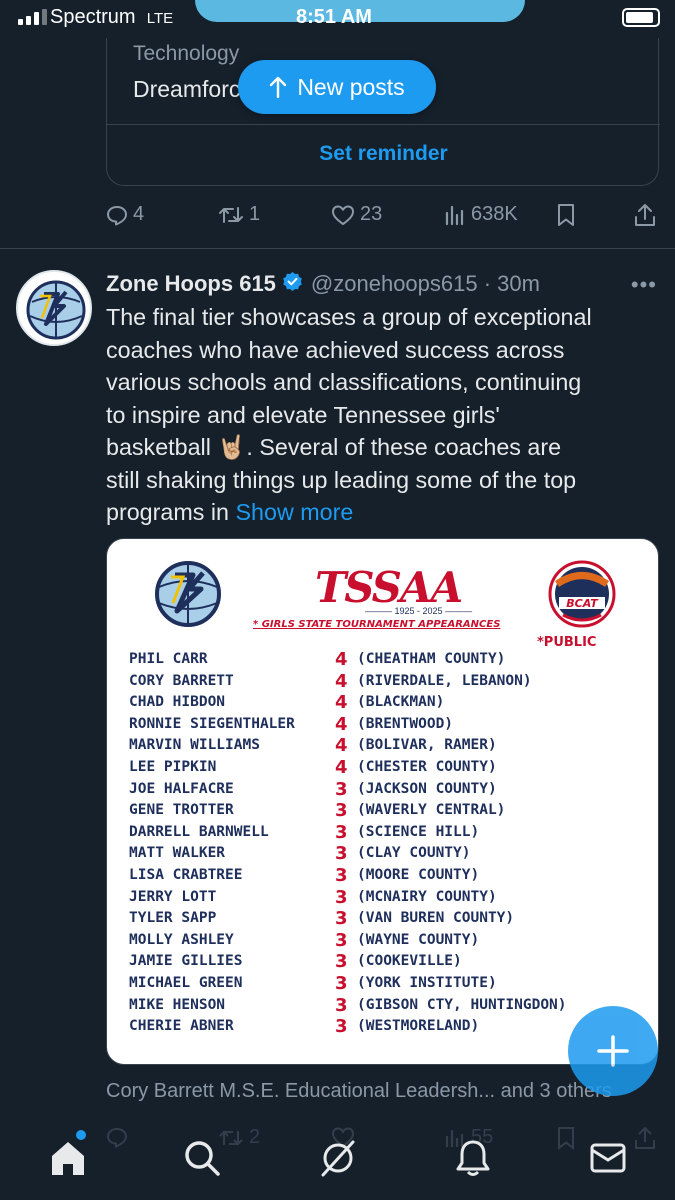 Image resolution: width=675 pixels, height=1200 pixels. I want to click on coach-name: MICHAEL GREEN, so click(186, 983).